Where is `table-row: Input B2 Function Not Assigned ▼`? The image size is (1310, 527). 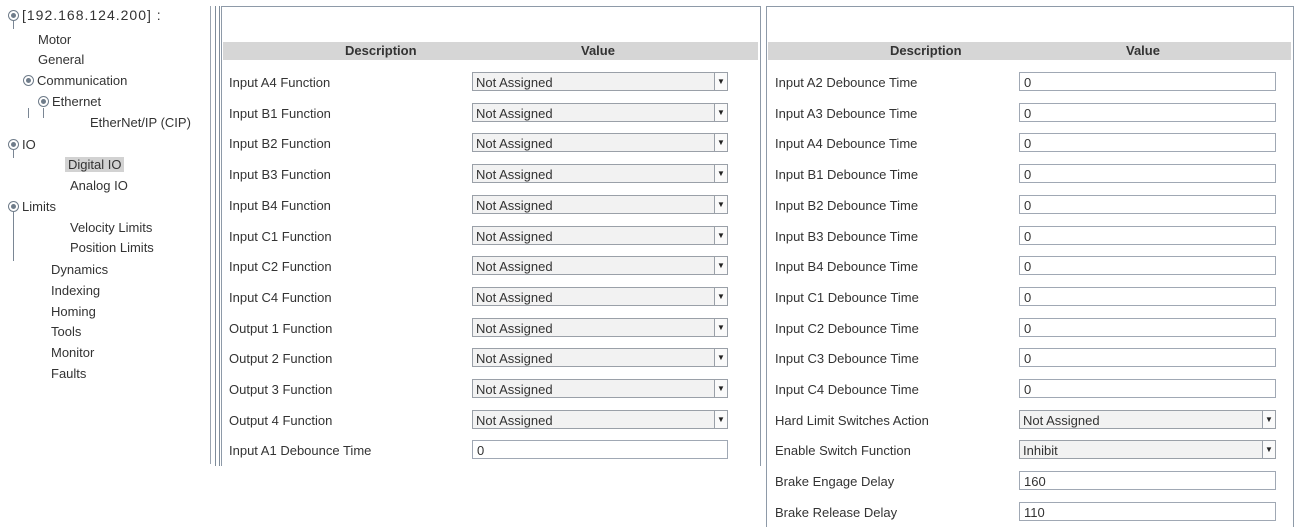
table-row: Input B2 Function Not Assigned ▼ is located at coordinates (491, 143).